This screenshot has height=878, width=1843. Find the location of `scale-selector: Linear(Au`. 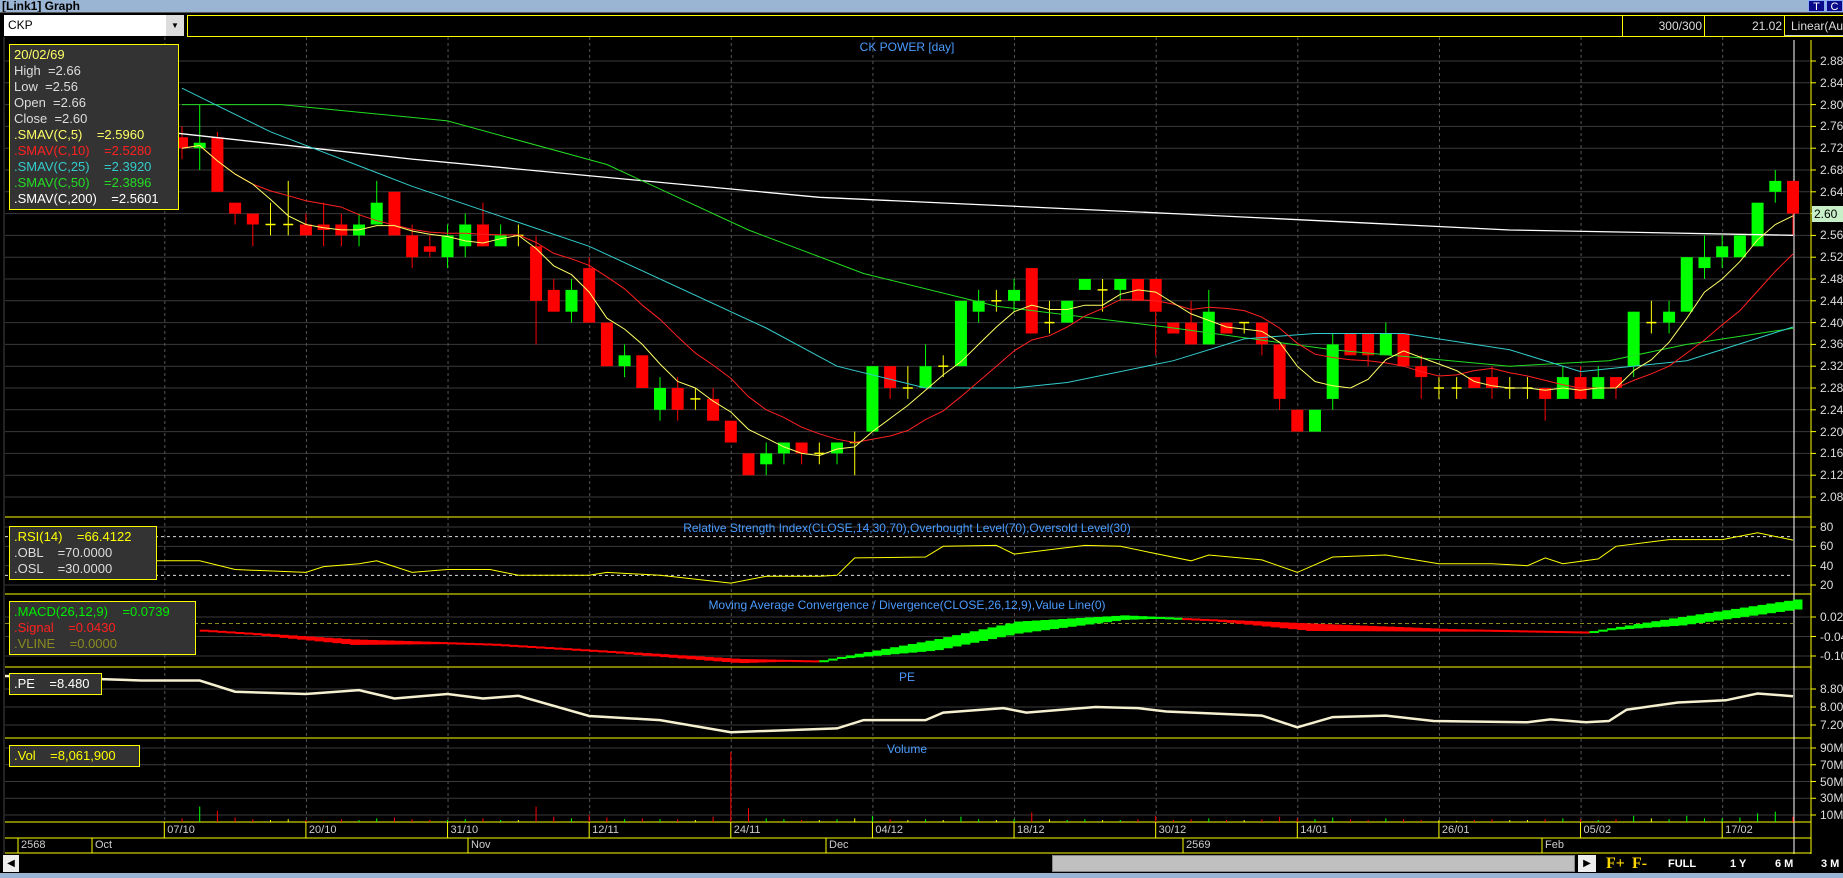

scale-selector: Linear(Au is located at coordinates (1813, 26).